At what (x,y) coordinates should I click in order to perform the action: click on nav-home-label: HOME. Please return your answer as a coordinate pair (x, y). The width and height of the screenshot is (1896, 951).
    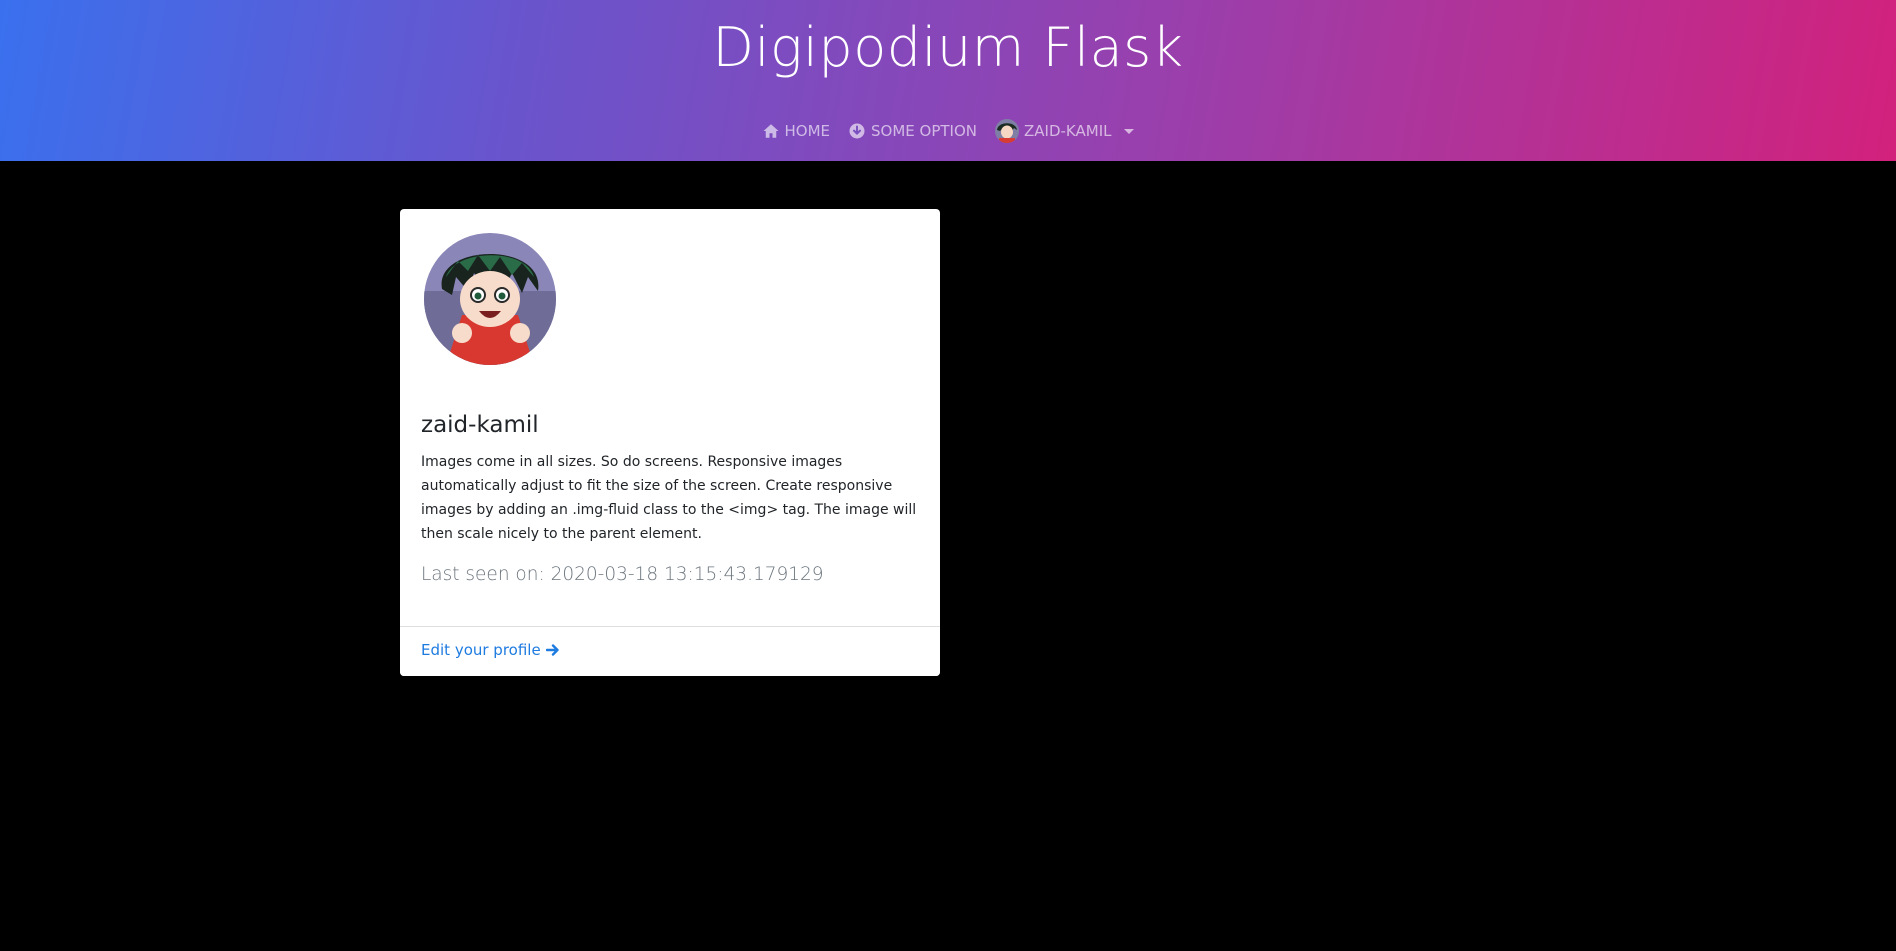
    Looking at the image, I should click on (807, 131).